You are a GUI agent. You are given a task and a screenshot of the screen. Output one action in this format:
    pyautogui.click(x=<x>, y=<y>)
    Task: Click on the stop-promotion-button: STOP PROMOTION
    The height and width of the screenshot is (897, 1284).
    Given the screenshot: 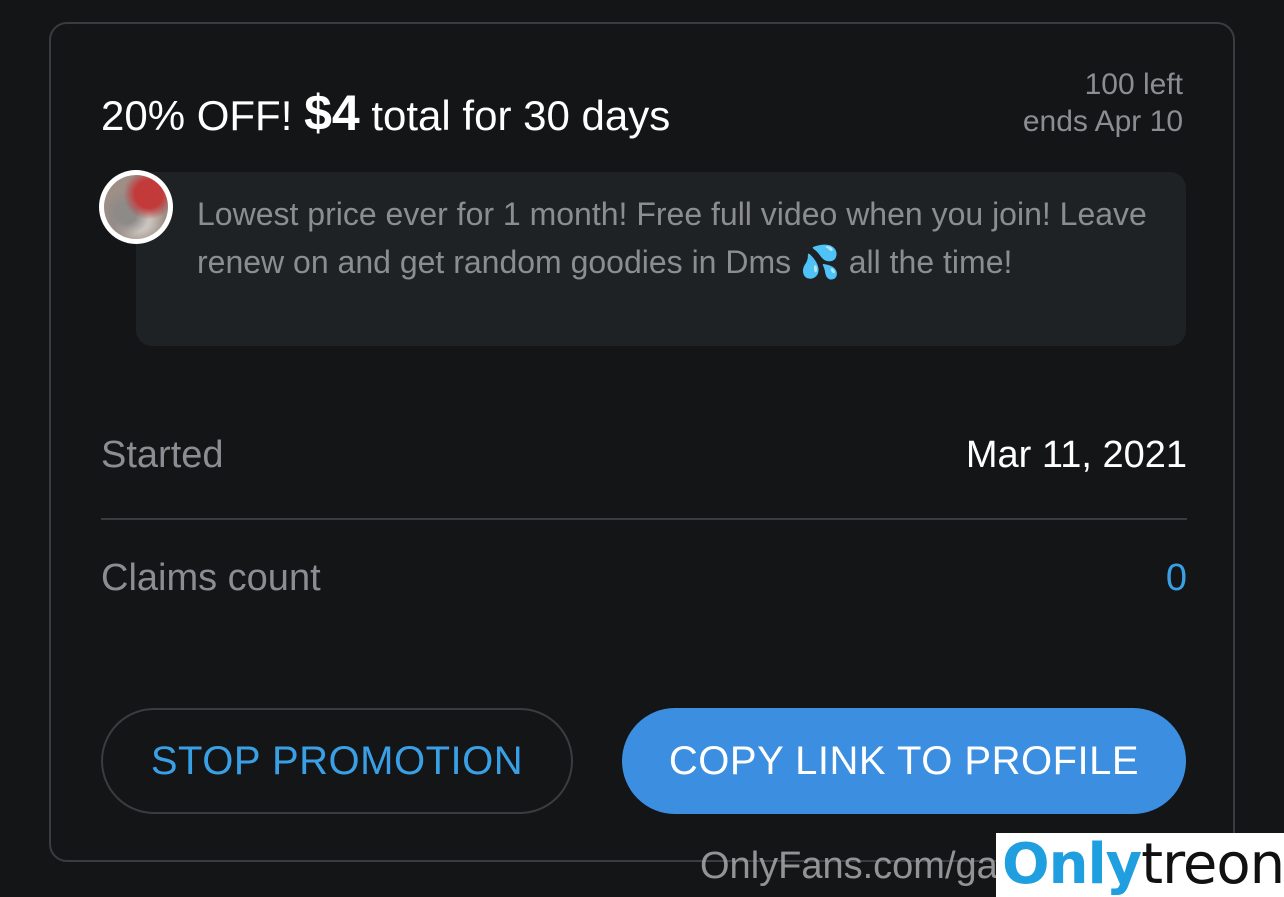 What is the action you would take?
    pyautogui.click(x=337, y=761)
    